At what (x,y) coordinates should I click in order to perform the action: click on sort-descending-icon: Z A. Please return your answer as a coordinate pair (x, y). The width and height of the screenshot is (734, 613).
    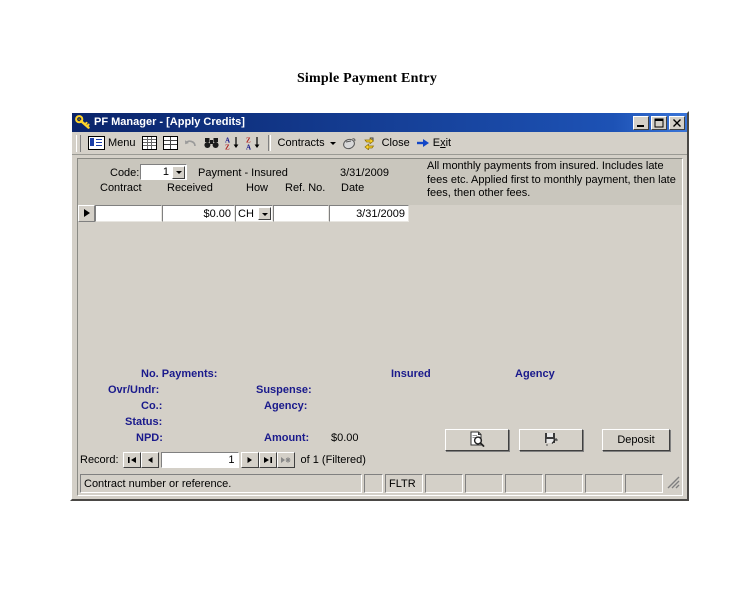
    Looking at the image, I should click on (253, 144).